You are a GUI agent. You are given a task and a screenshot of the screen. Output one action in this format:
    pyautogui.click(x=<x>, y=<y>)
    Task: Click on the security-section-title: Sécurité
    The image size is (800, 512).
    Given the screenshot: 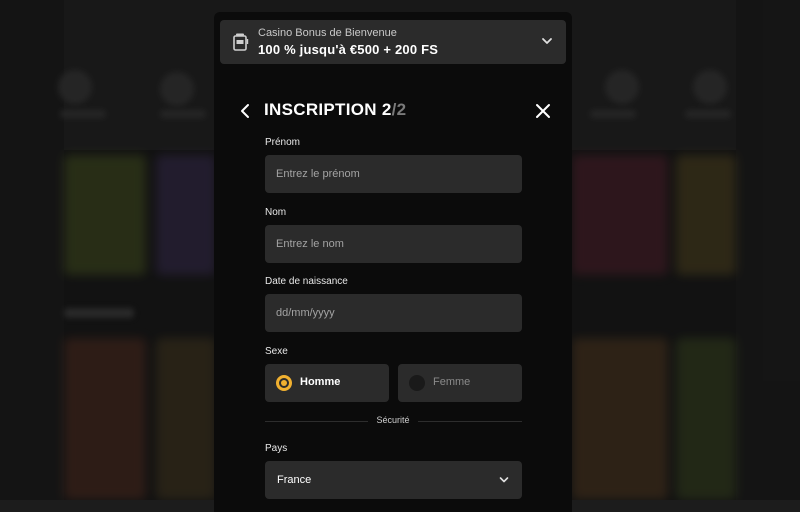 What is the action you would take?
    pyautogui.click(x=393, y=420)
    